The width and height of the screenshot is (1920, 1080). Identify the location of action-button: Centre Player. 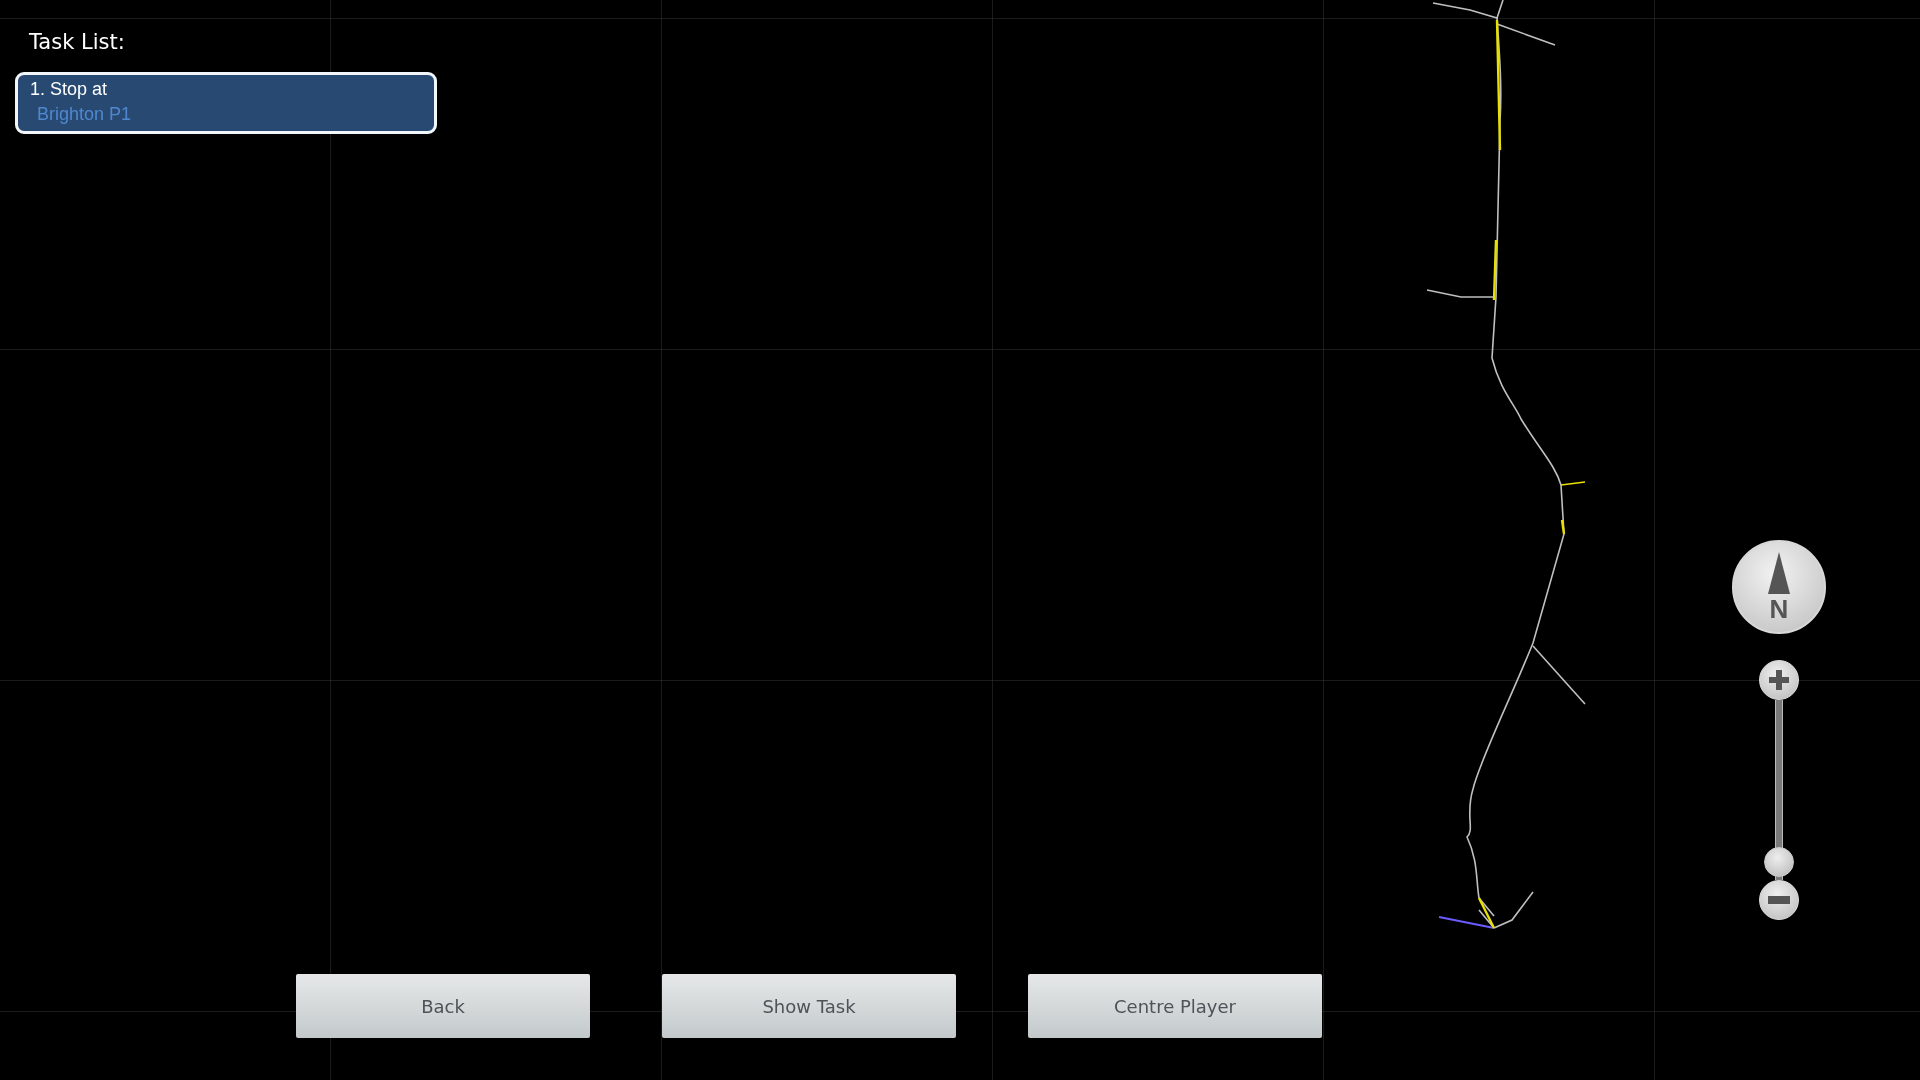
(1175, 1006).